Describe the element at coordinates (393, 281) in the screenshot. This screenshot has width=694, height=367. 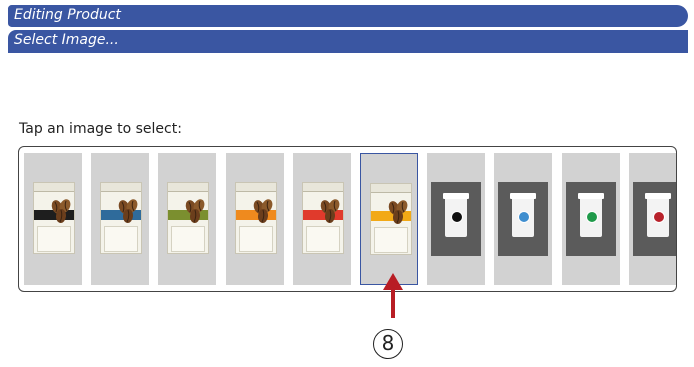
I see `arrow-head` at that location.